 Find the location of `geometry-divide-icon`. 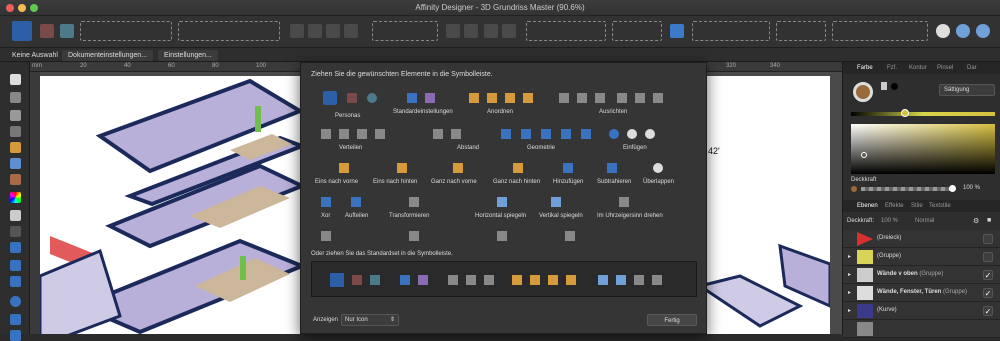

geometry-divide-icon is located at coordinates (586, 134).